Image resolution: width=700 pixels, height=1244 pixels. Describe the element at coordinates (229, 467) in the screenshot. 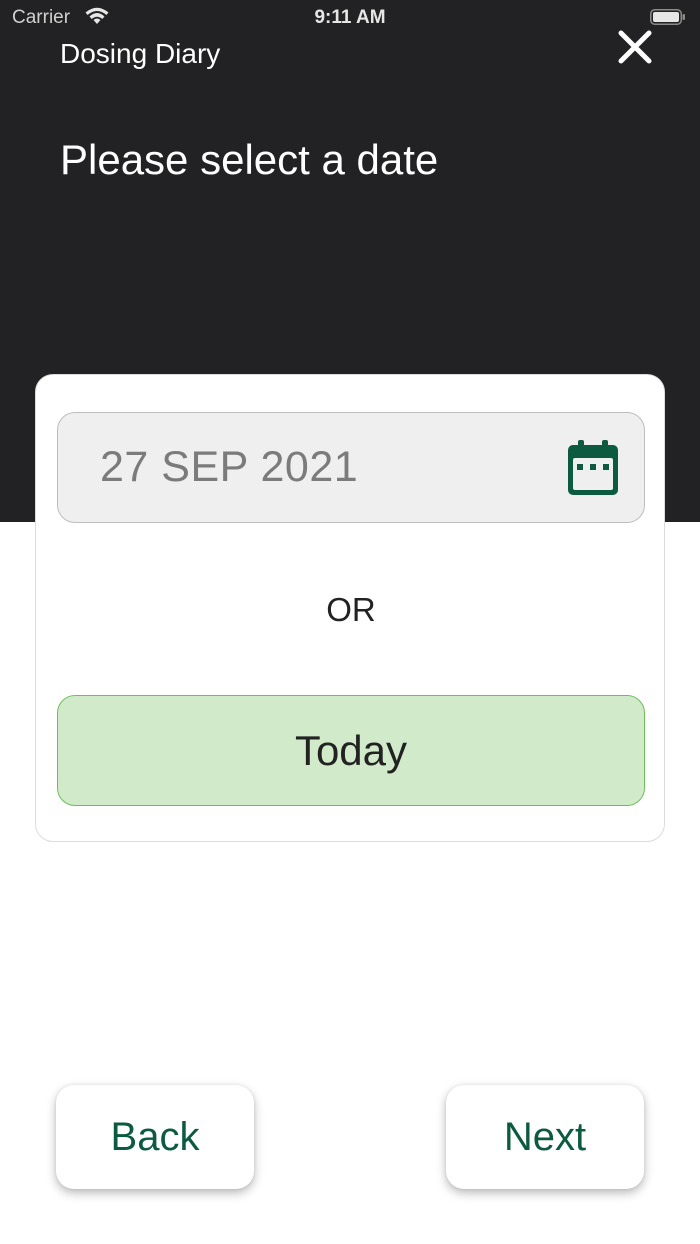

I see `date-value: 27 SEP 2021` at that location.